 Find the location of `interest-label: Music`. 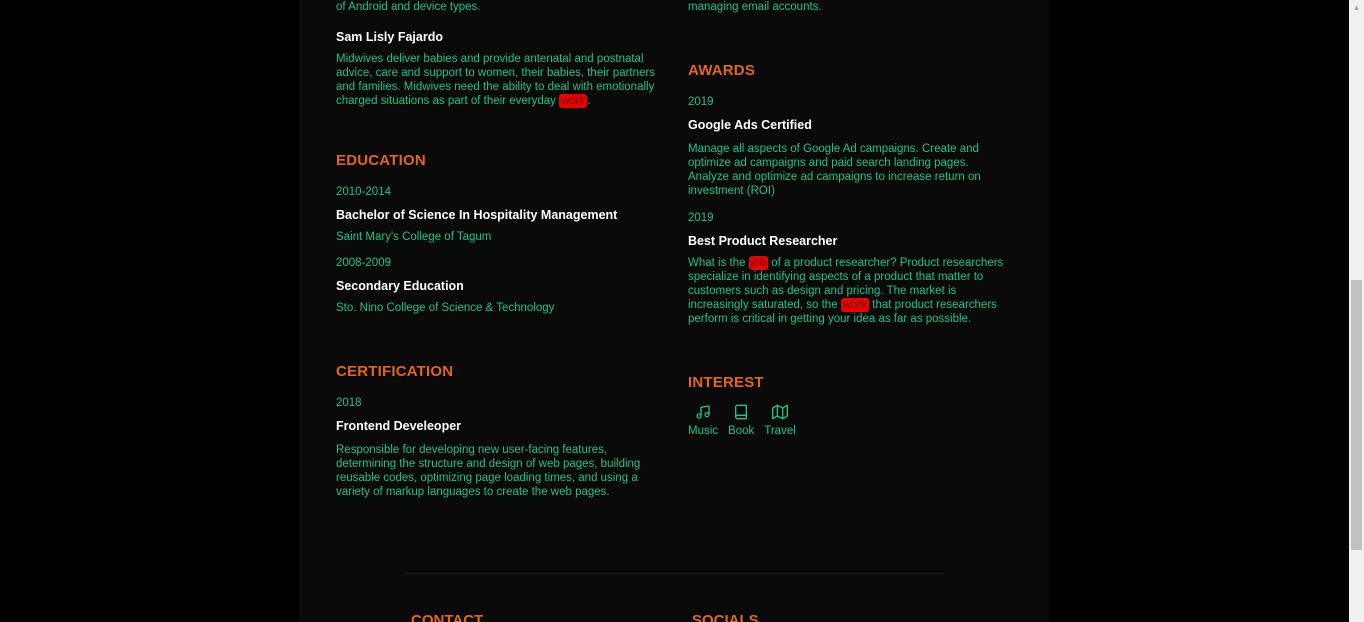

interest-label: Music is located at coordinates (703, 431).